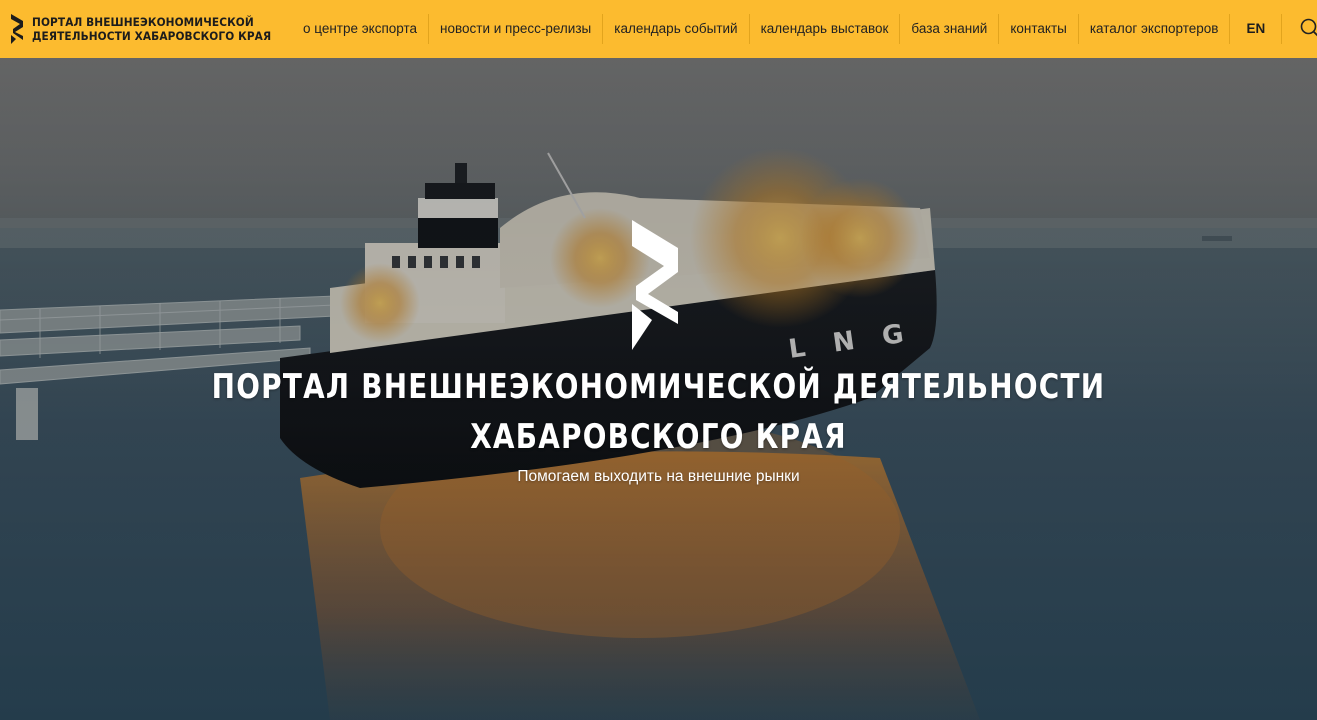 This screenshot has width=1317, height=720. I want to click on hero-logo-mark-icon, so click(655, 285).